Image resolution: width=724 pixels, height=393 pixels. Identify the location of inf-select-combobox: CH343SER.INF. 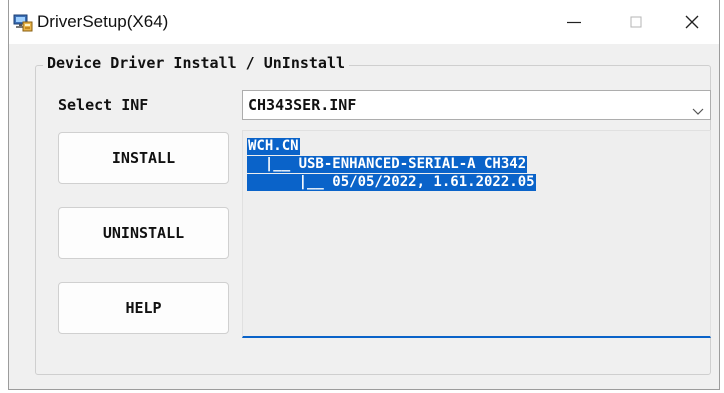
(476, 105).